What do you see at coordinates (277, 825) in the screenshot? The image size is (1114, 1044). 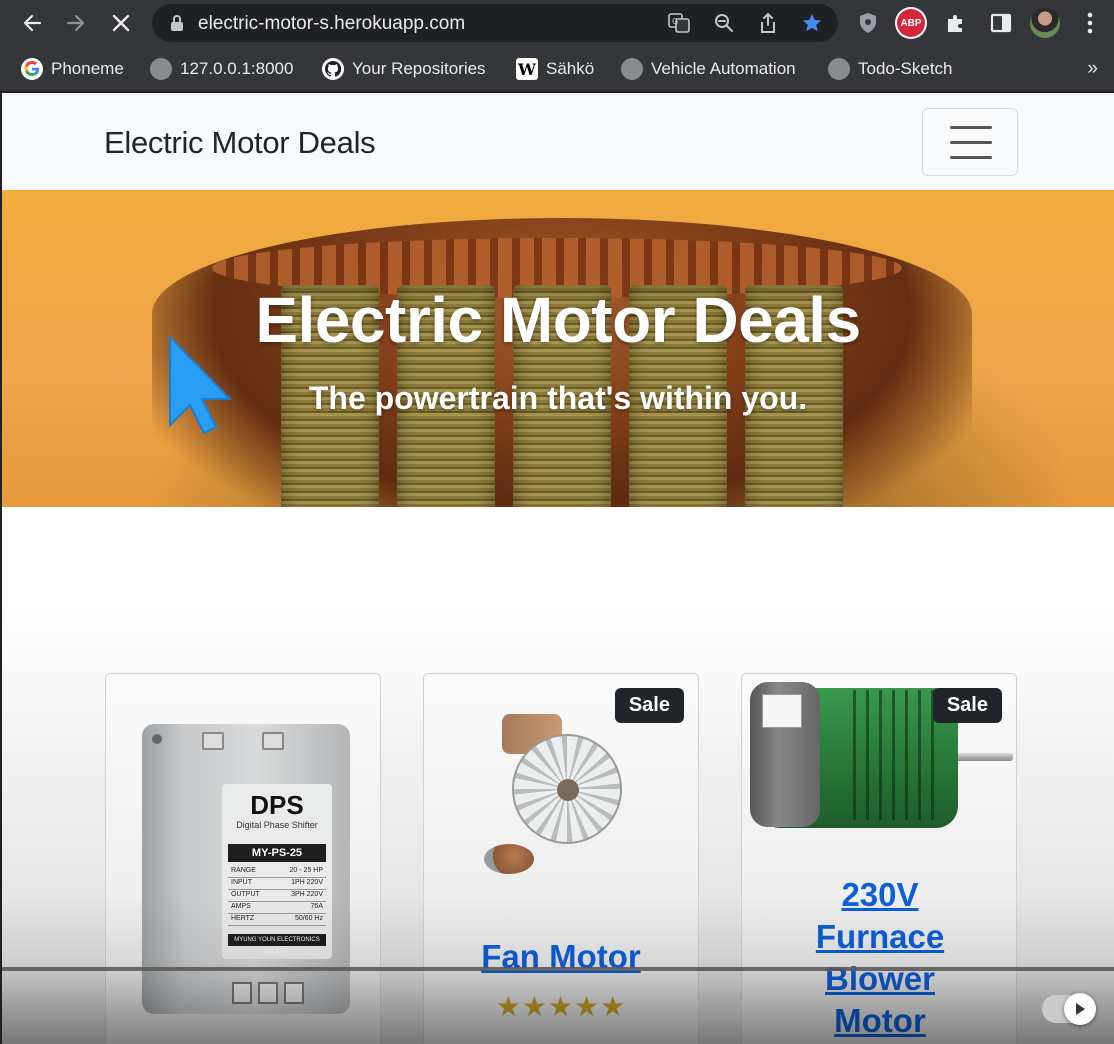 I see `dps-subtitle: Digital Phase Shifter` at bounding box center [277, 825].